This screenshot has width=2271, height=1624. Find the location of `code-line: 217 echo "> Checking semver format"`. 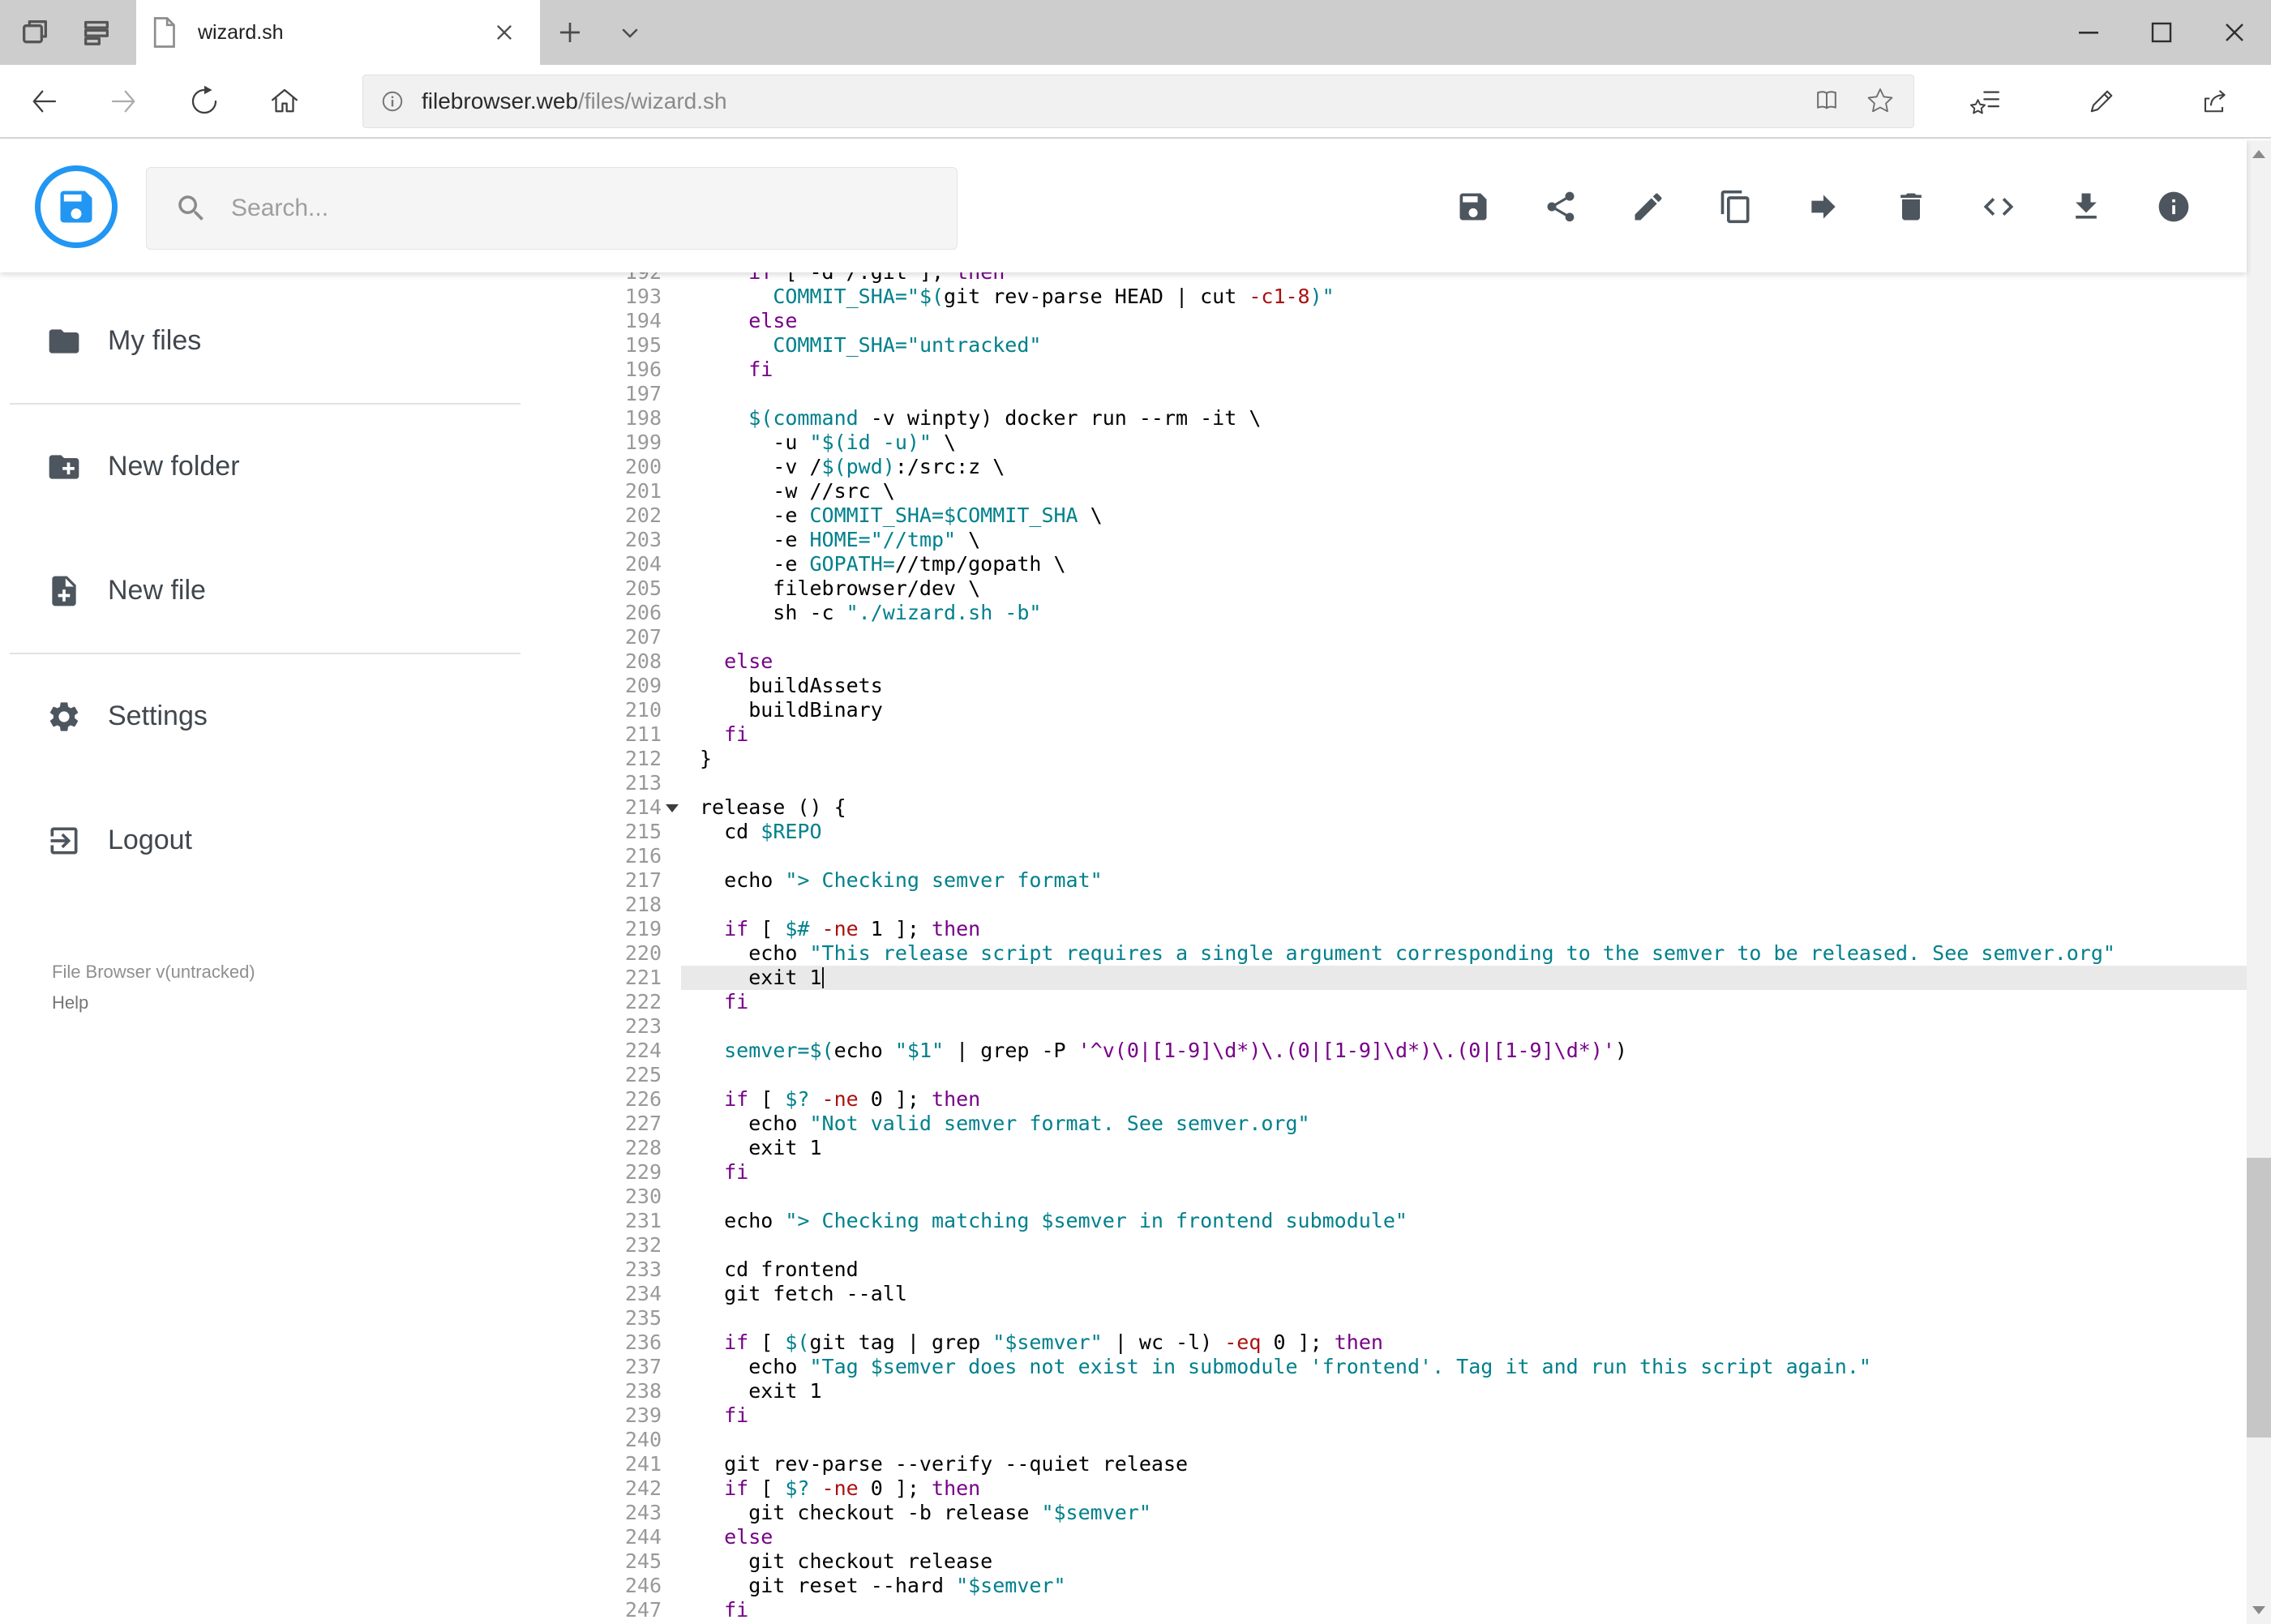

code-line: 217 echo "> Checking semver format" is located at coordinates (1393, 880).